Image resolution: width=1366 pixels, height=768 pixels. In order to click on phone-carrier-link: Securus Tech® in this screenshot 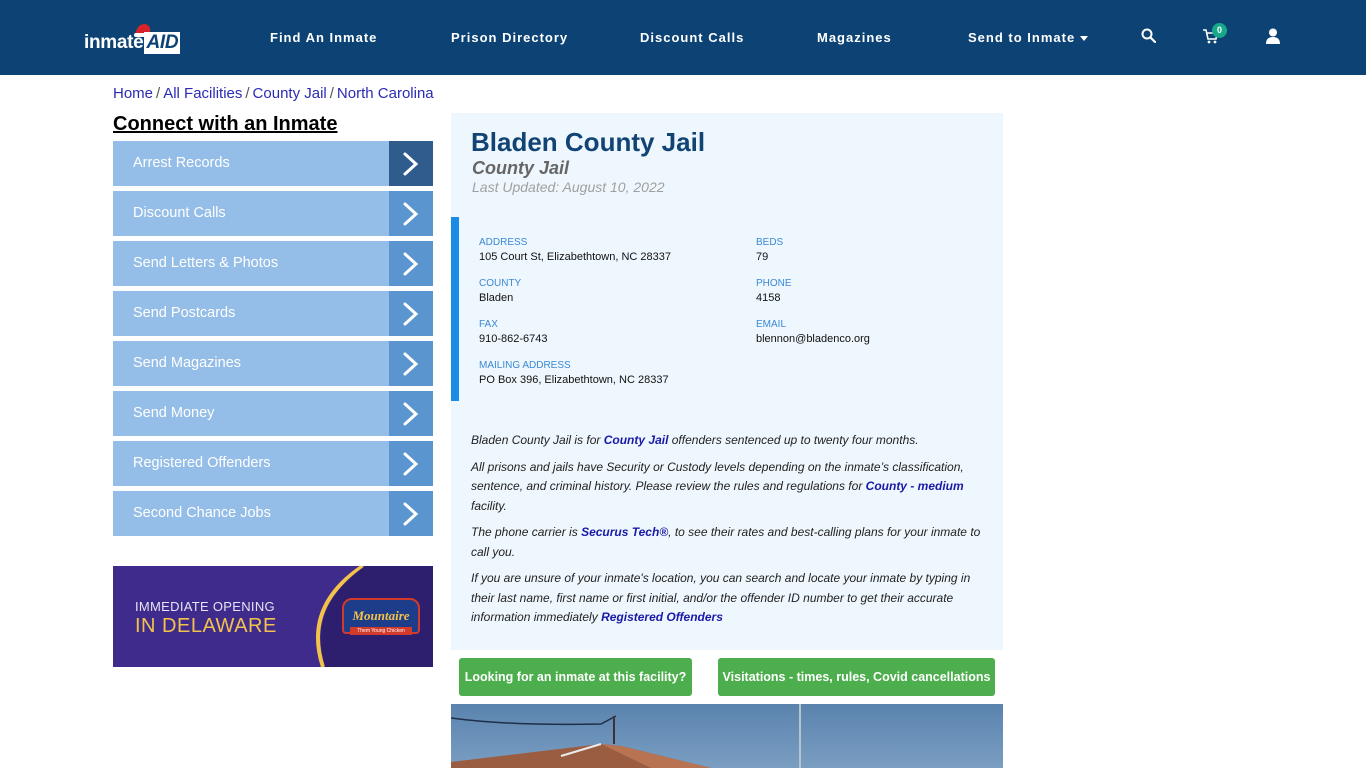, I will do `click(624, 532)`.